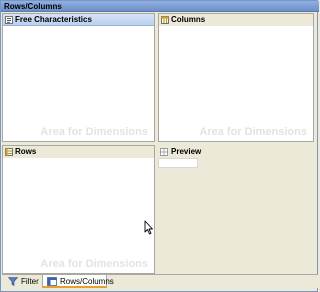  I want to click on columns-header: Columns, so click(236, 20).